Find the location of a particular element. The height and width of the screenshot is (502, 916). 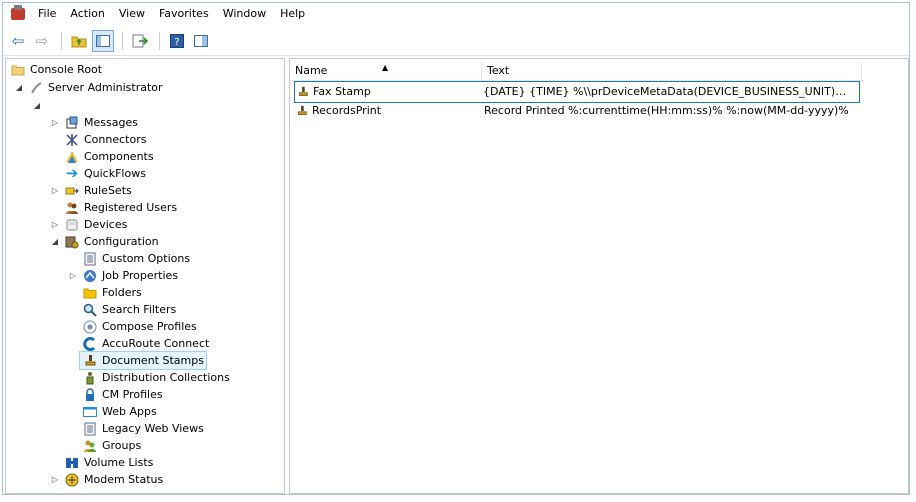

arrow-right-icon: ➔ is located at coordinates (72, 173).